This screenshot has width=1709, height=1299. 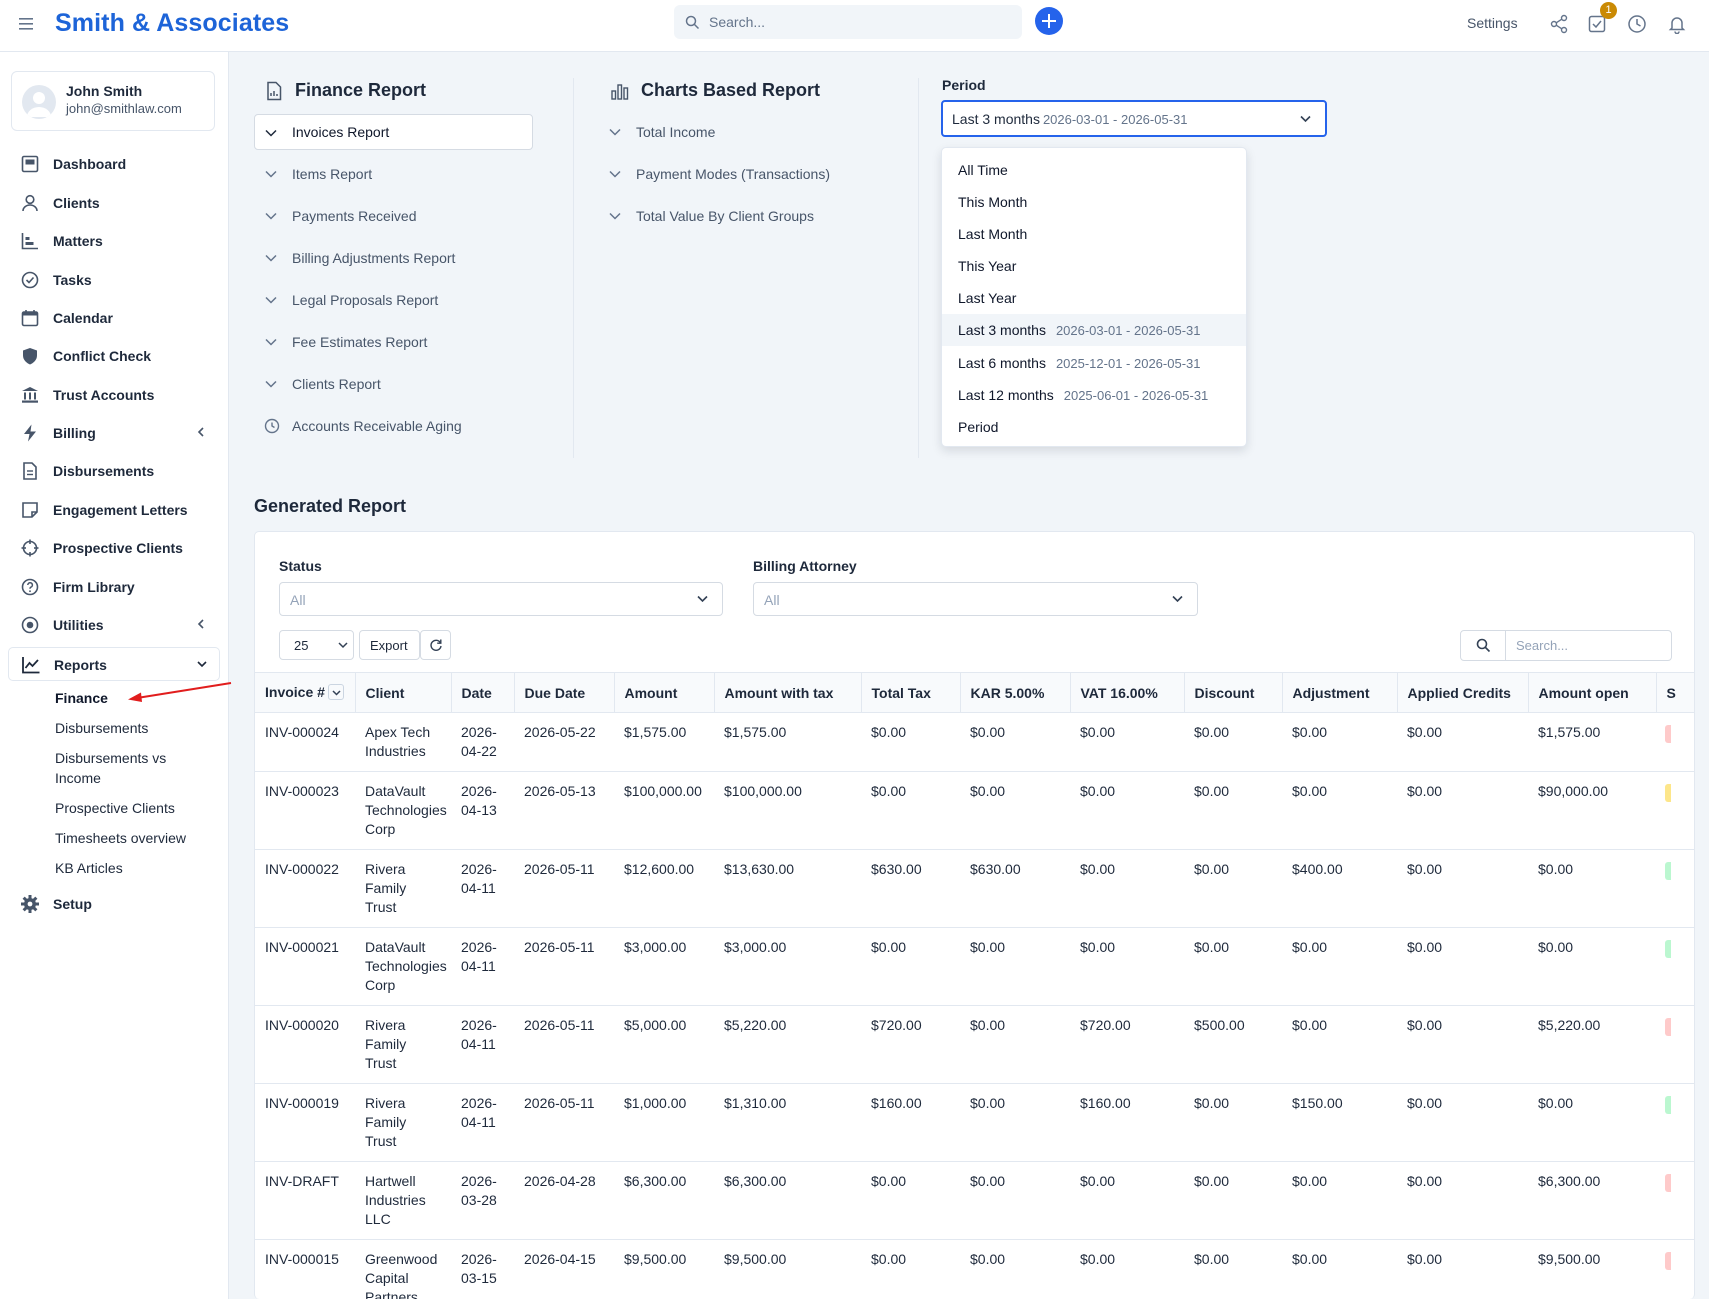 I want to click on column-header-label: Discount, so click(x=1224, y=692).